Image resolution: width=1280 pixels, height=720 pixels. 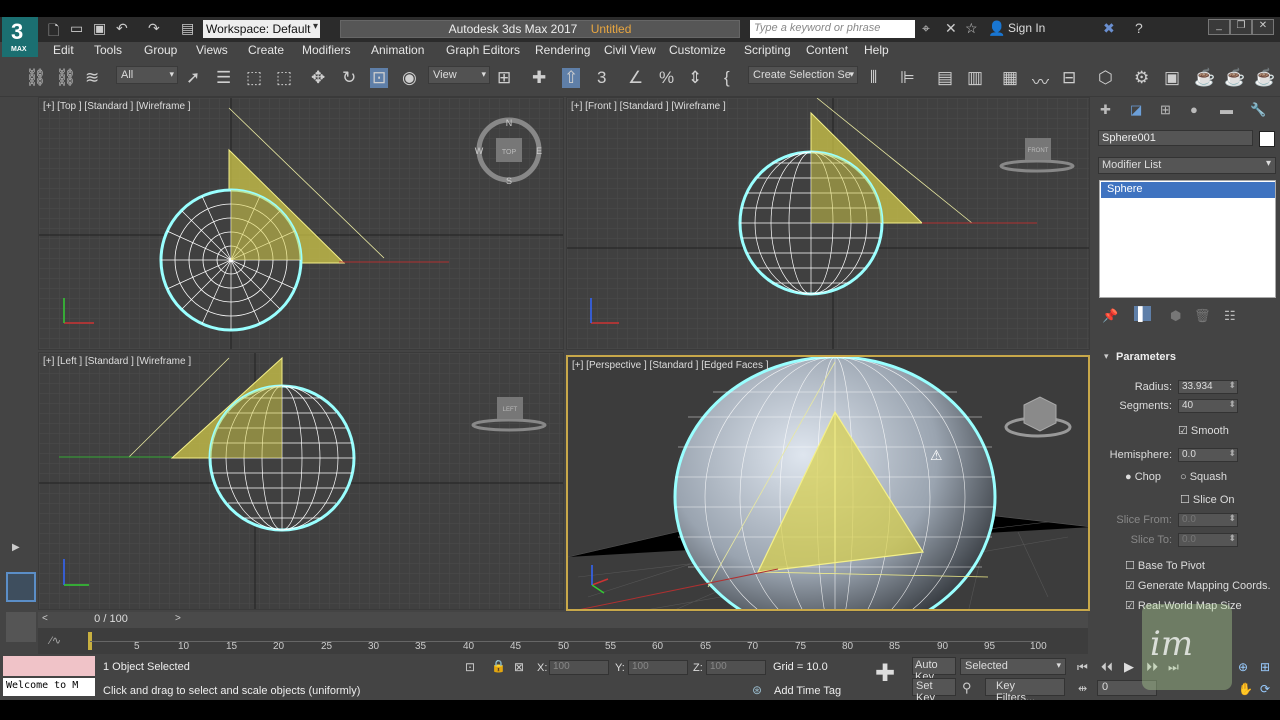 I want to click on layout-grid-icon, so click(x=21, y=587).